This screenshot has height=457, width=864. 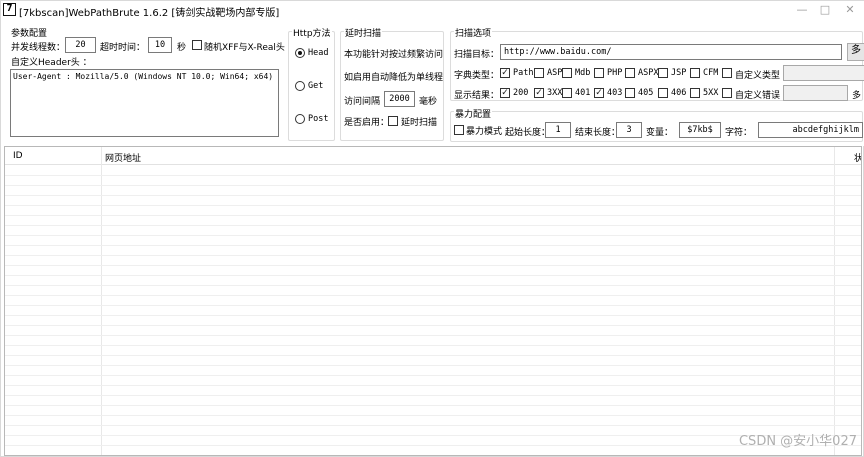 I want to click on app-icon: 7, so click(x=9, y=9).